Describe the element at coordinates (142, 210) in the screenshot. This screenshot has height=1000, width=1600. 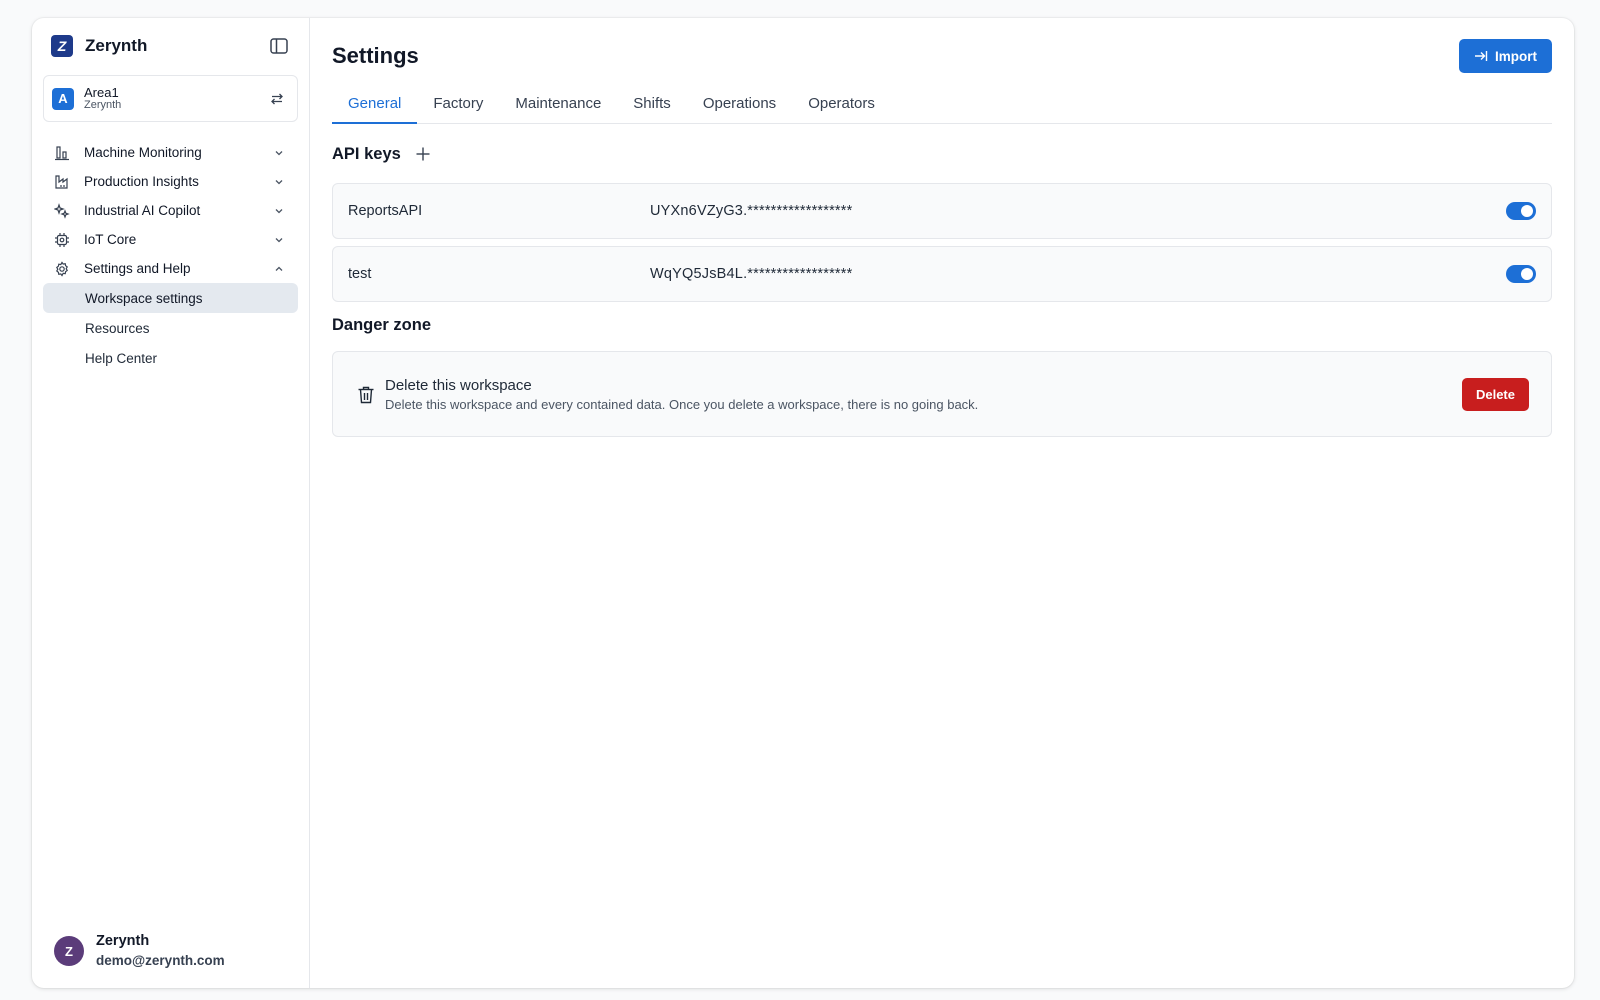
I see `nav-label: Industrial AI Copilot` at that location.